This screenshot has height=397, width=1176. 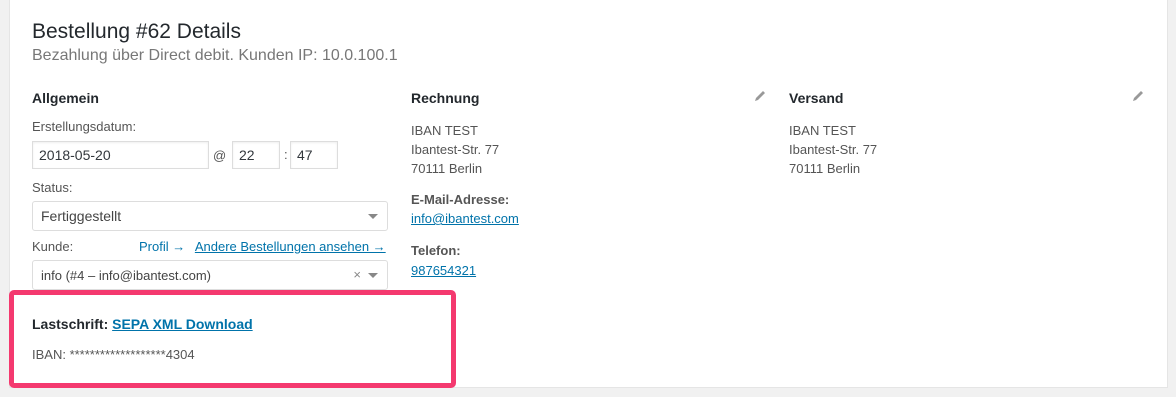 I want to click on email-value: info@ibantest.com, so click(x=465, y=218).